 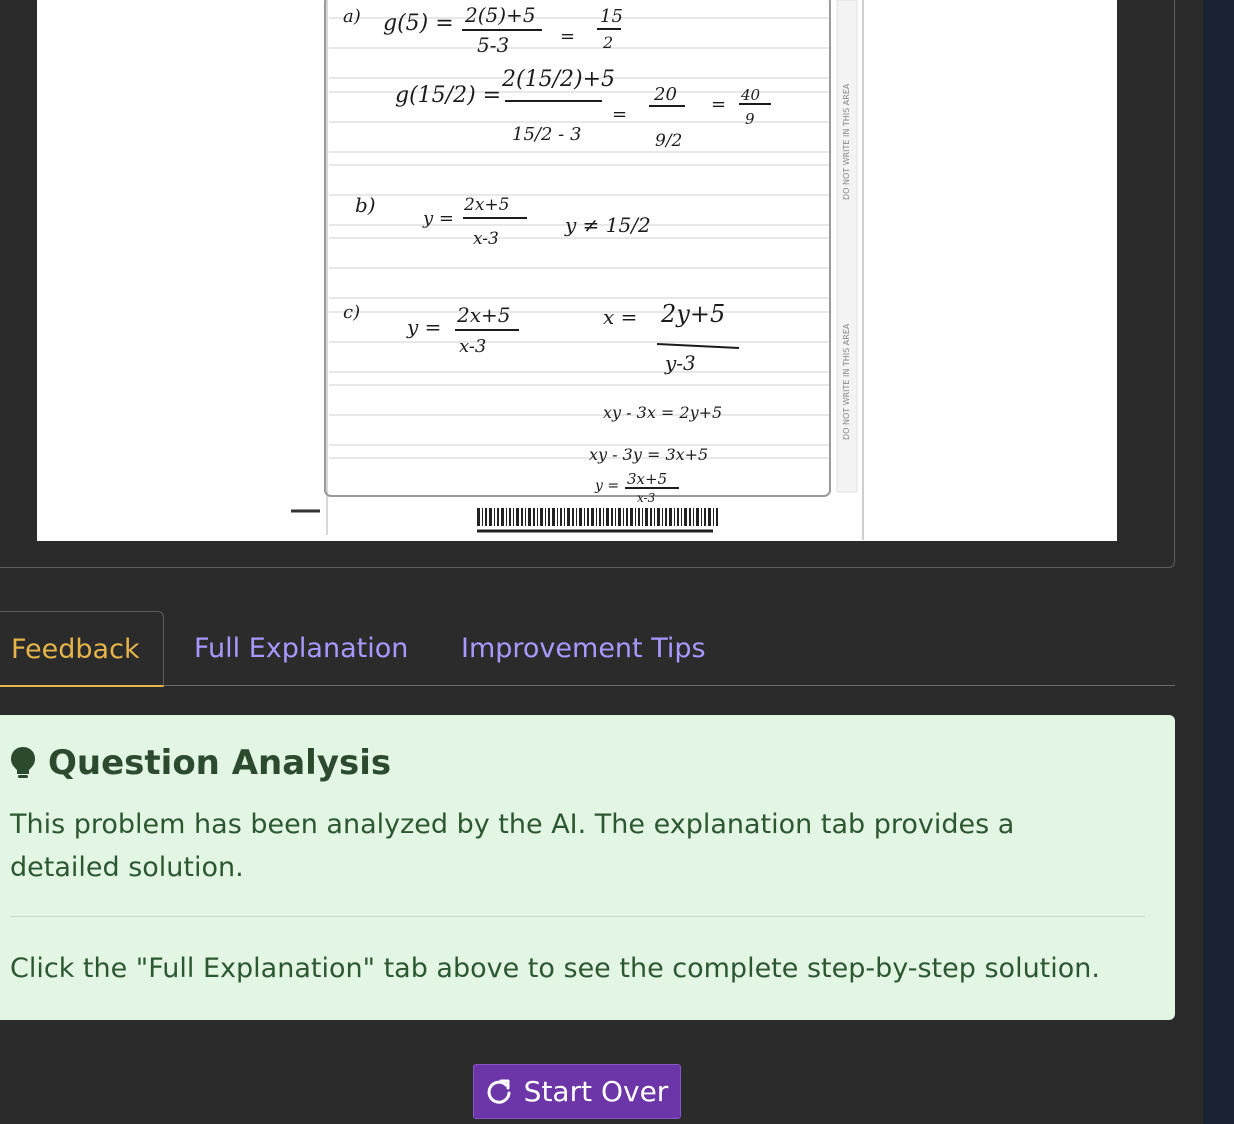 What do you see at coordinates (750, 95) in the screenshot?
I see `svg-text: 40` at bounding box center [750, 95].